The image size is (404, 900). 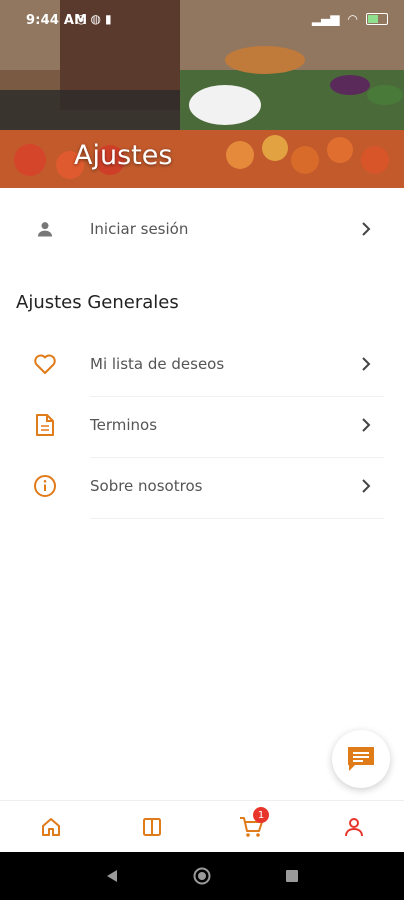 I want to click on heart-icon, so click(x=45, y=364).